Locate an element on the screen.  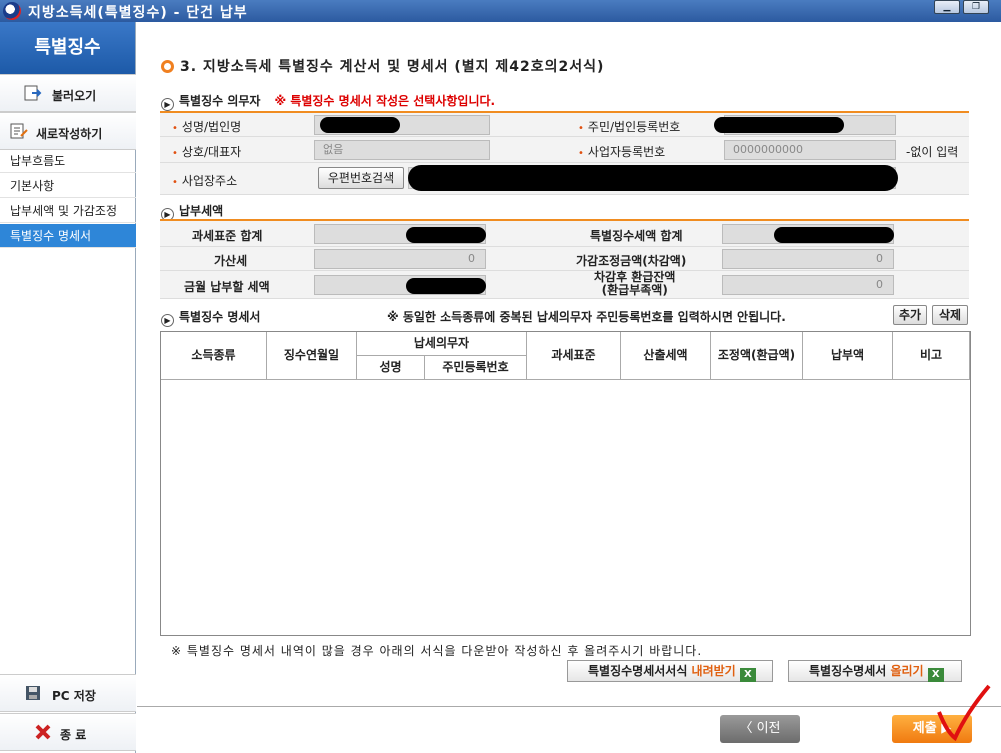
minimize-button: ▁ is located at coordinates (947, 7).